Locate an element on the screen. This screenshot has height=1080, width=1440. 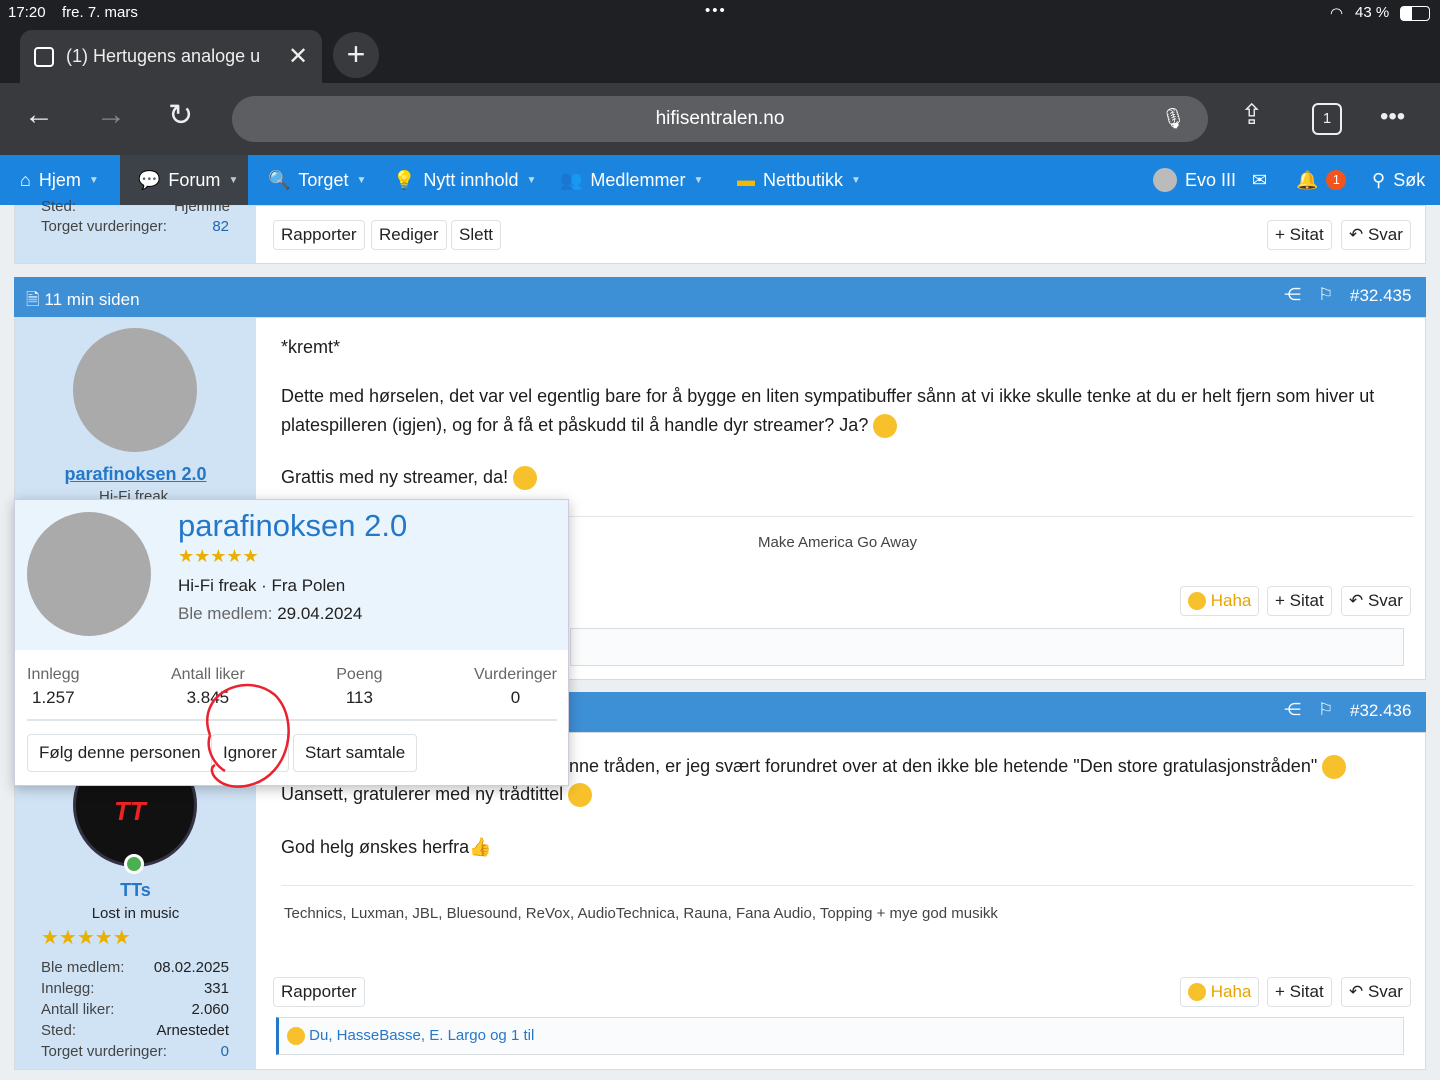
start-conversation-button: Start samtale is located at coordinates (355, 753).